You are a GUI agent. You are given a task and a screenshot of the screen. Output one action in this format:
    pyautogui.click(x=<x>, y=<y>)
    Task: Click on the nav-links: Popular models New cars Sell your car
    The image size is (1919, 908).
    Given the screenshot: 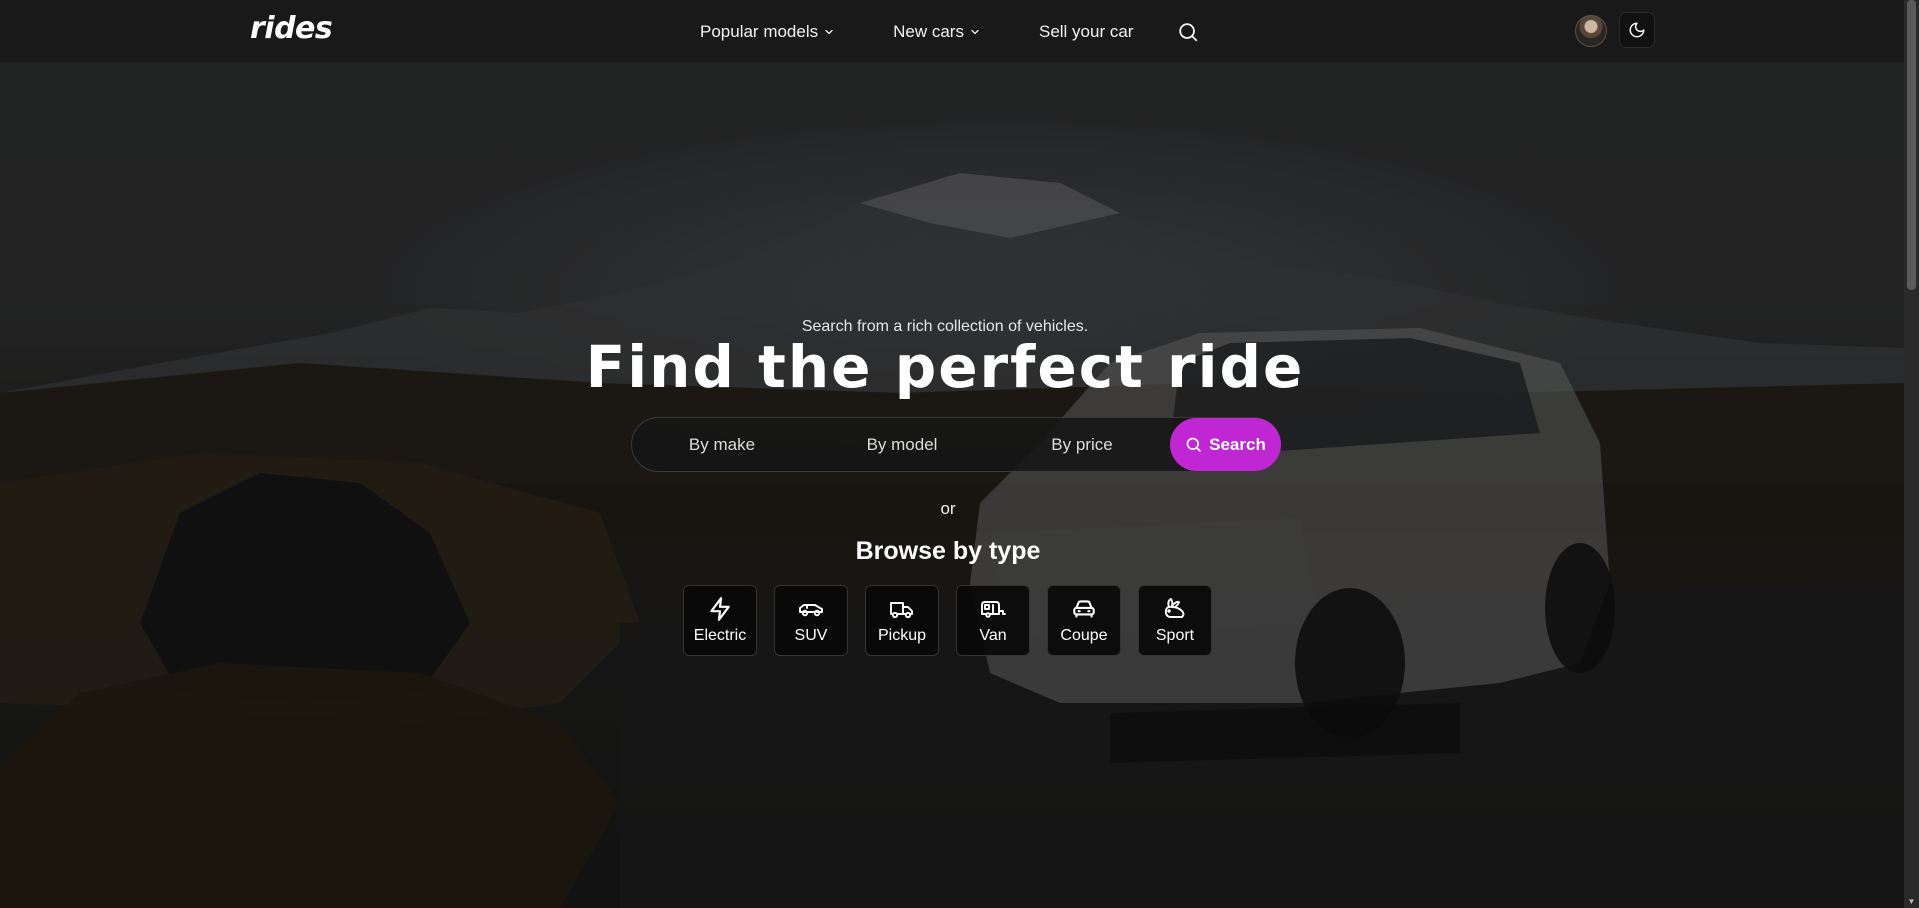 What is the action you would take?
    pyautogui.click(x=949, y=31)
    